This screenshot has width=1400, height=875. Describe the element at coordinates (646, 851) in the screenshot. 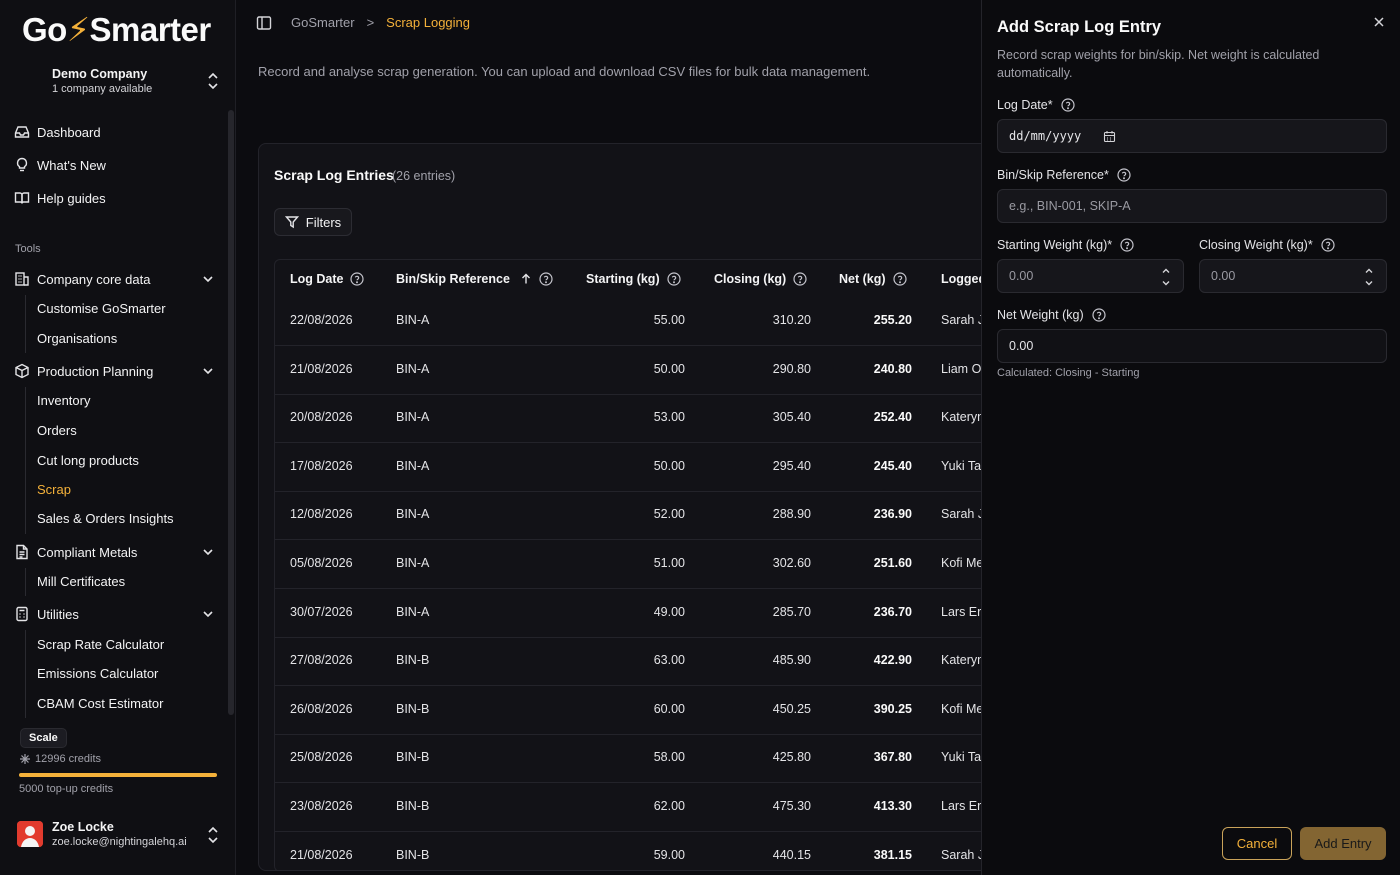

I see `table-row: 21/08/2026 BIN-B 59.00 440.15 381.15 Sarah J` at that location.